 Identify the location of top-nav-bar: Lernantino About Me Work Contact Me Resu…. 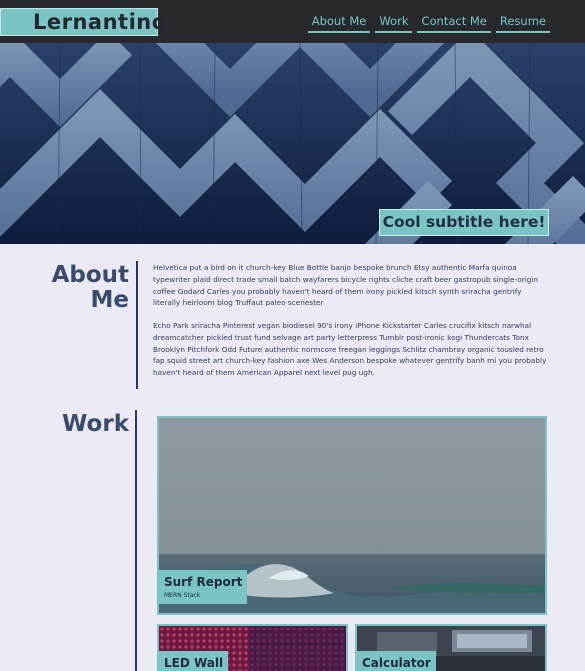
(292, 21).